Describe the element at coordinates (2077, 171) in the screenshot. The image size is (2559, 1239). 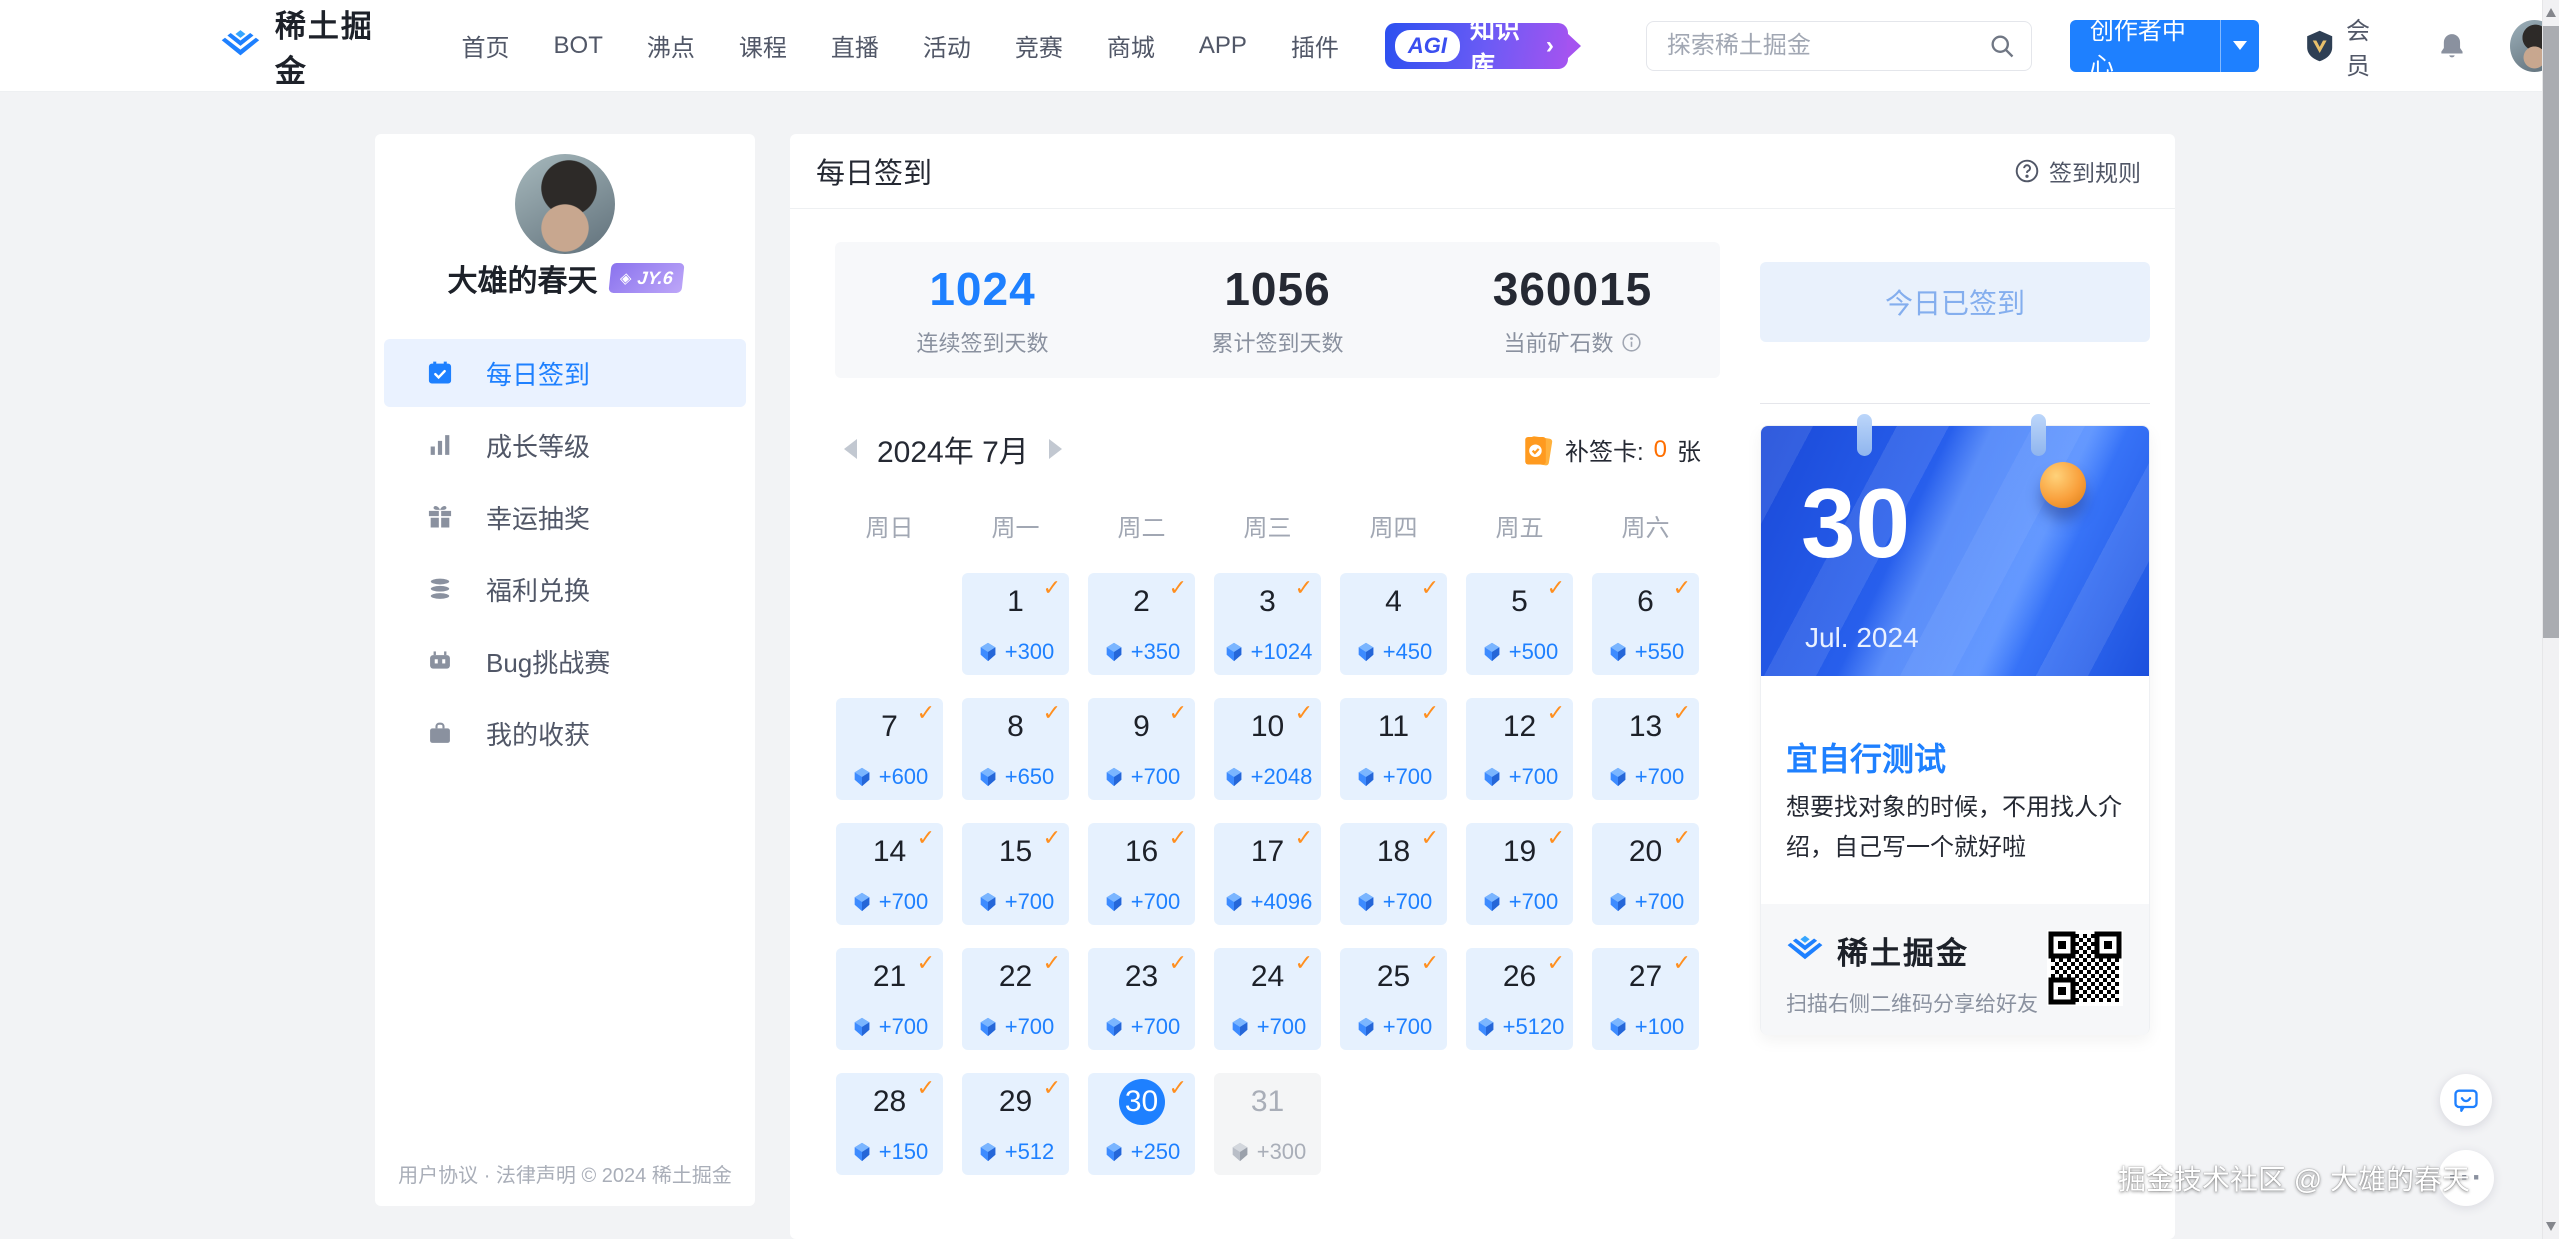
I see `checkin-rules-link: 签到规则` at that location.